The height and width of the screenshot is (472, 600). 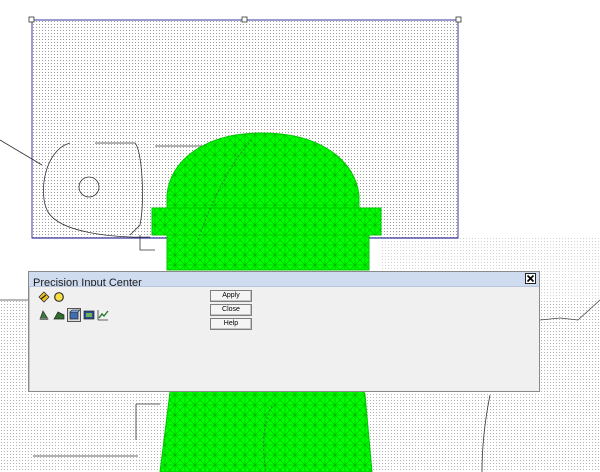 What do you see at coordinates (231, 296) in the screenshot?
I see `apply-button: Apply` at bounding box center [231, 296].